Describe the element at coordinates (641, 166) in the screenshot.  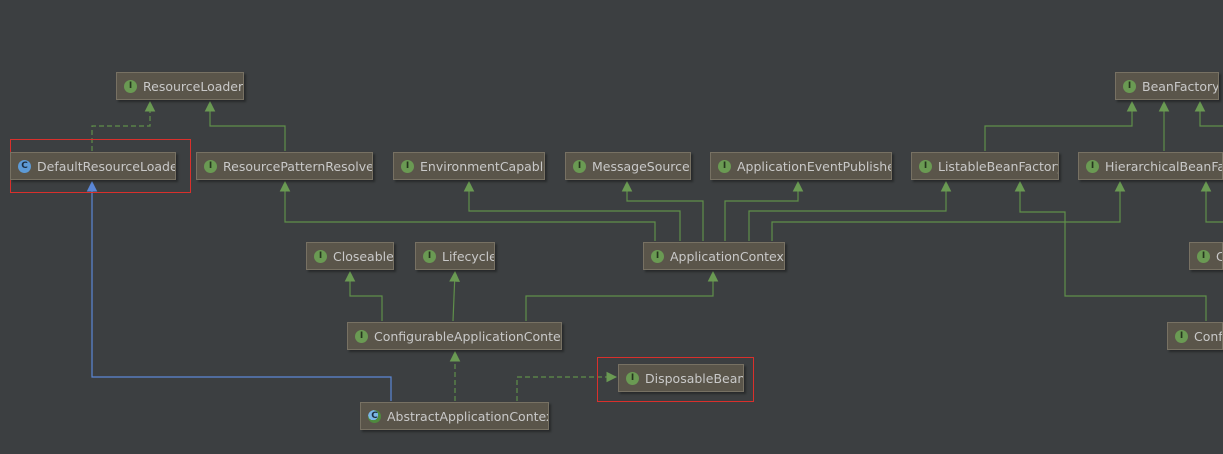
I see `node-label: MessageSource` at that location.